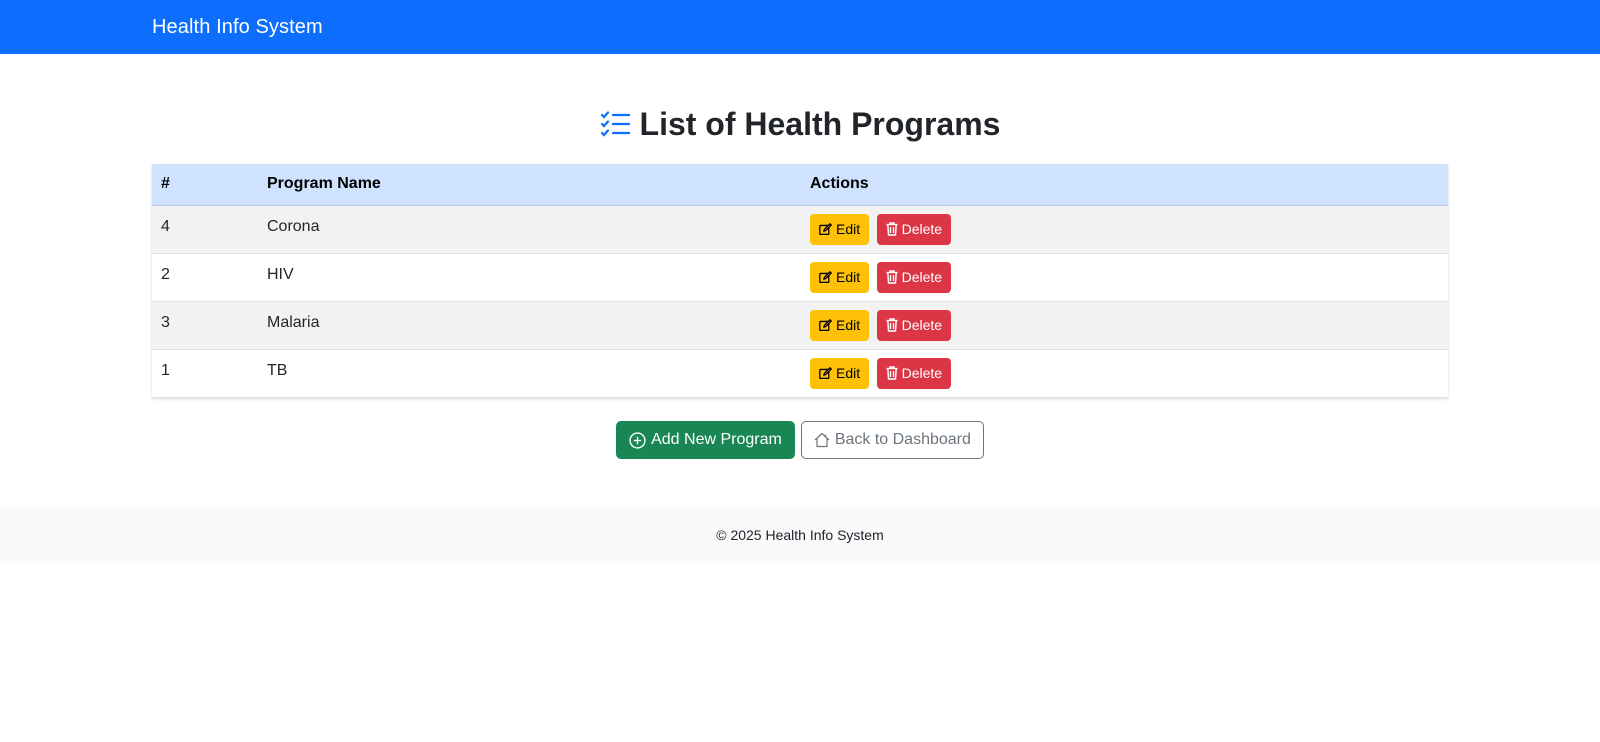 This screenshot has height=742, width=1600. I want to click on footer: © 2025 Health Info System, so click(800, 535).